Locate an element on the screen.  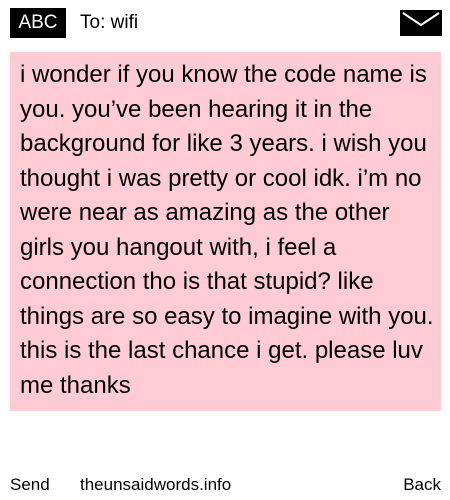
send-button: Send is located at coordinates (30, 485).